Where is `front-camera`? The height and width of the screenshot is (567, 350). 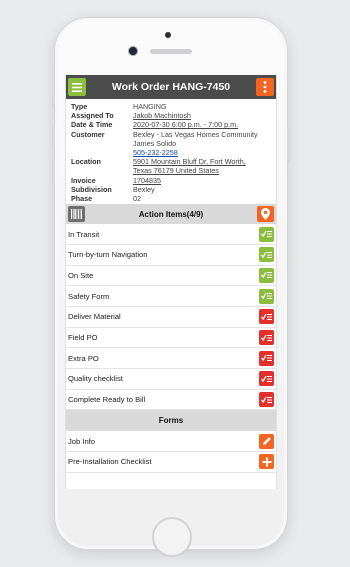
front-camera is located at coordinates (133, 51).